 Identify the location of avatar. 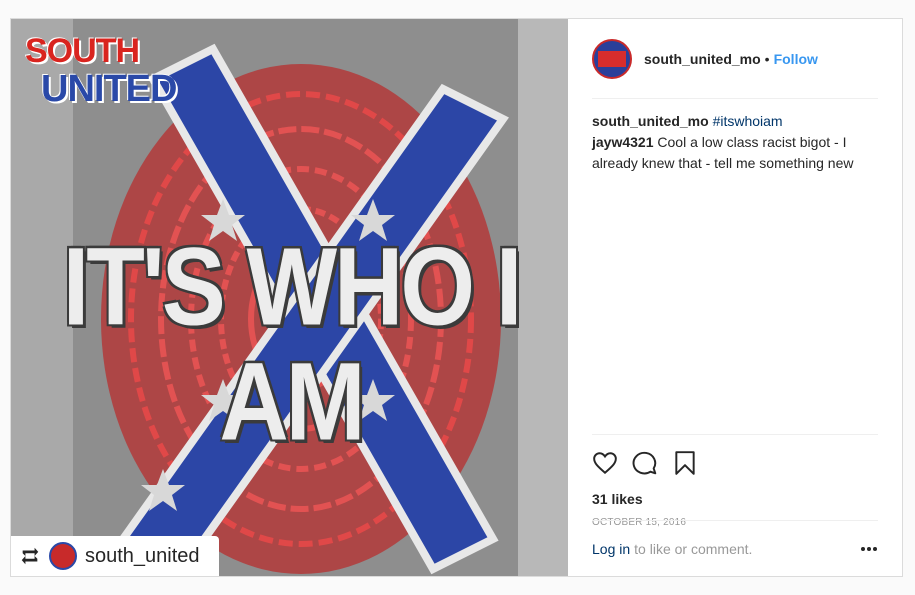
(612, 58).